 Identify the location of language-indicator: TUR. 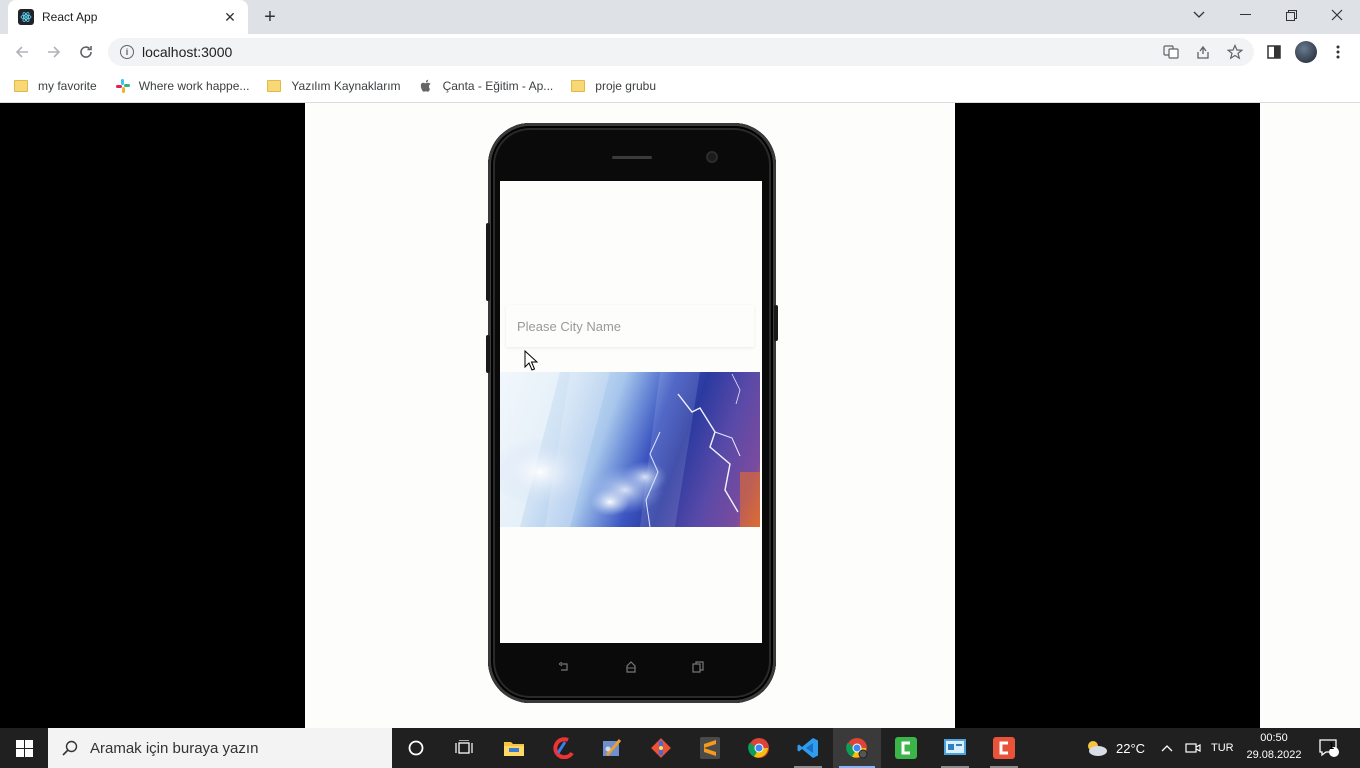
(1222, 748).